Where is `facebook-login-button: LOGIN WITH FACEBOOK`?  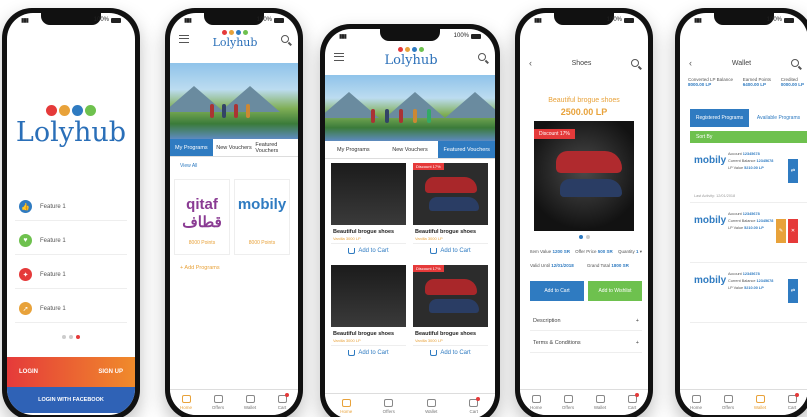
facebook-login-button: LOGIN WITH FACEBOOK is located at coordinates (71, 400).